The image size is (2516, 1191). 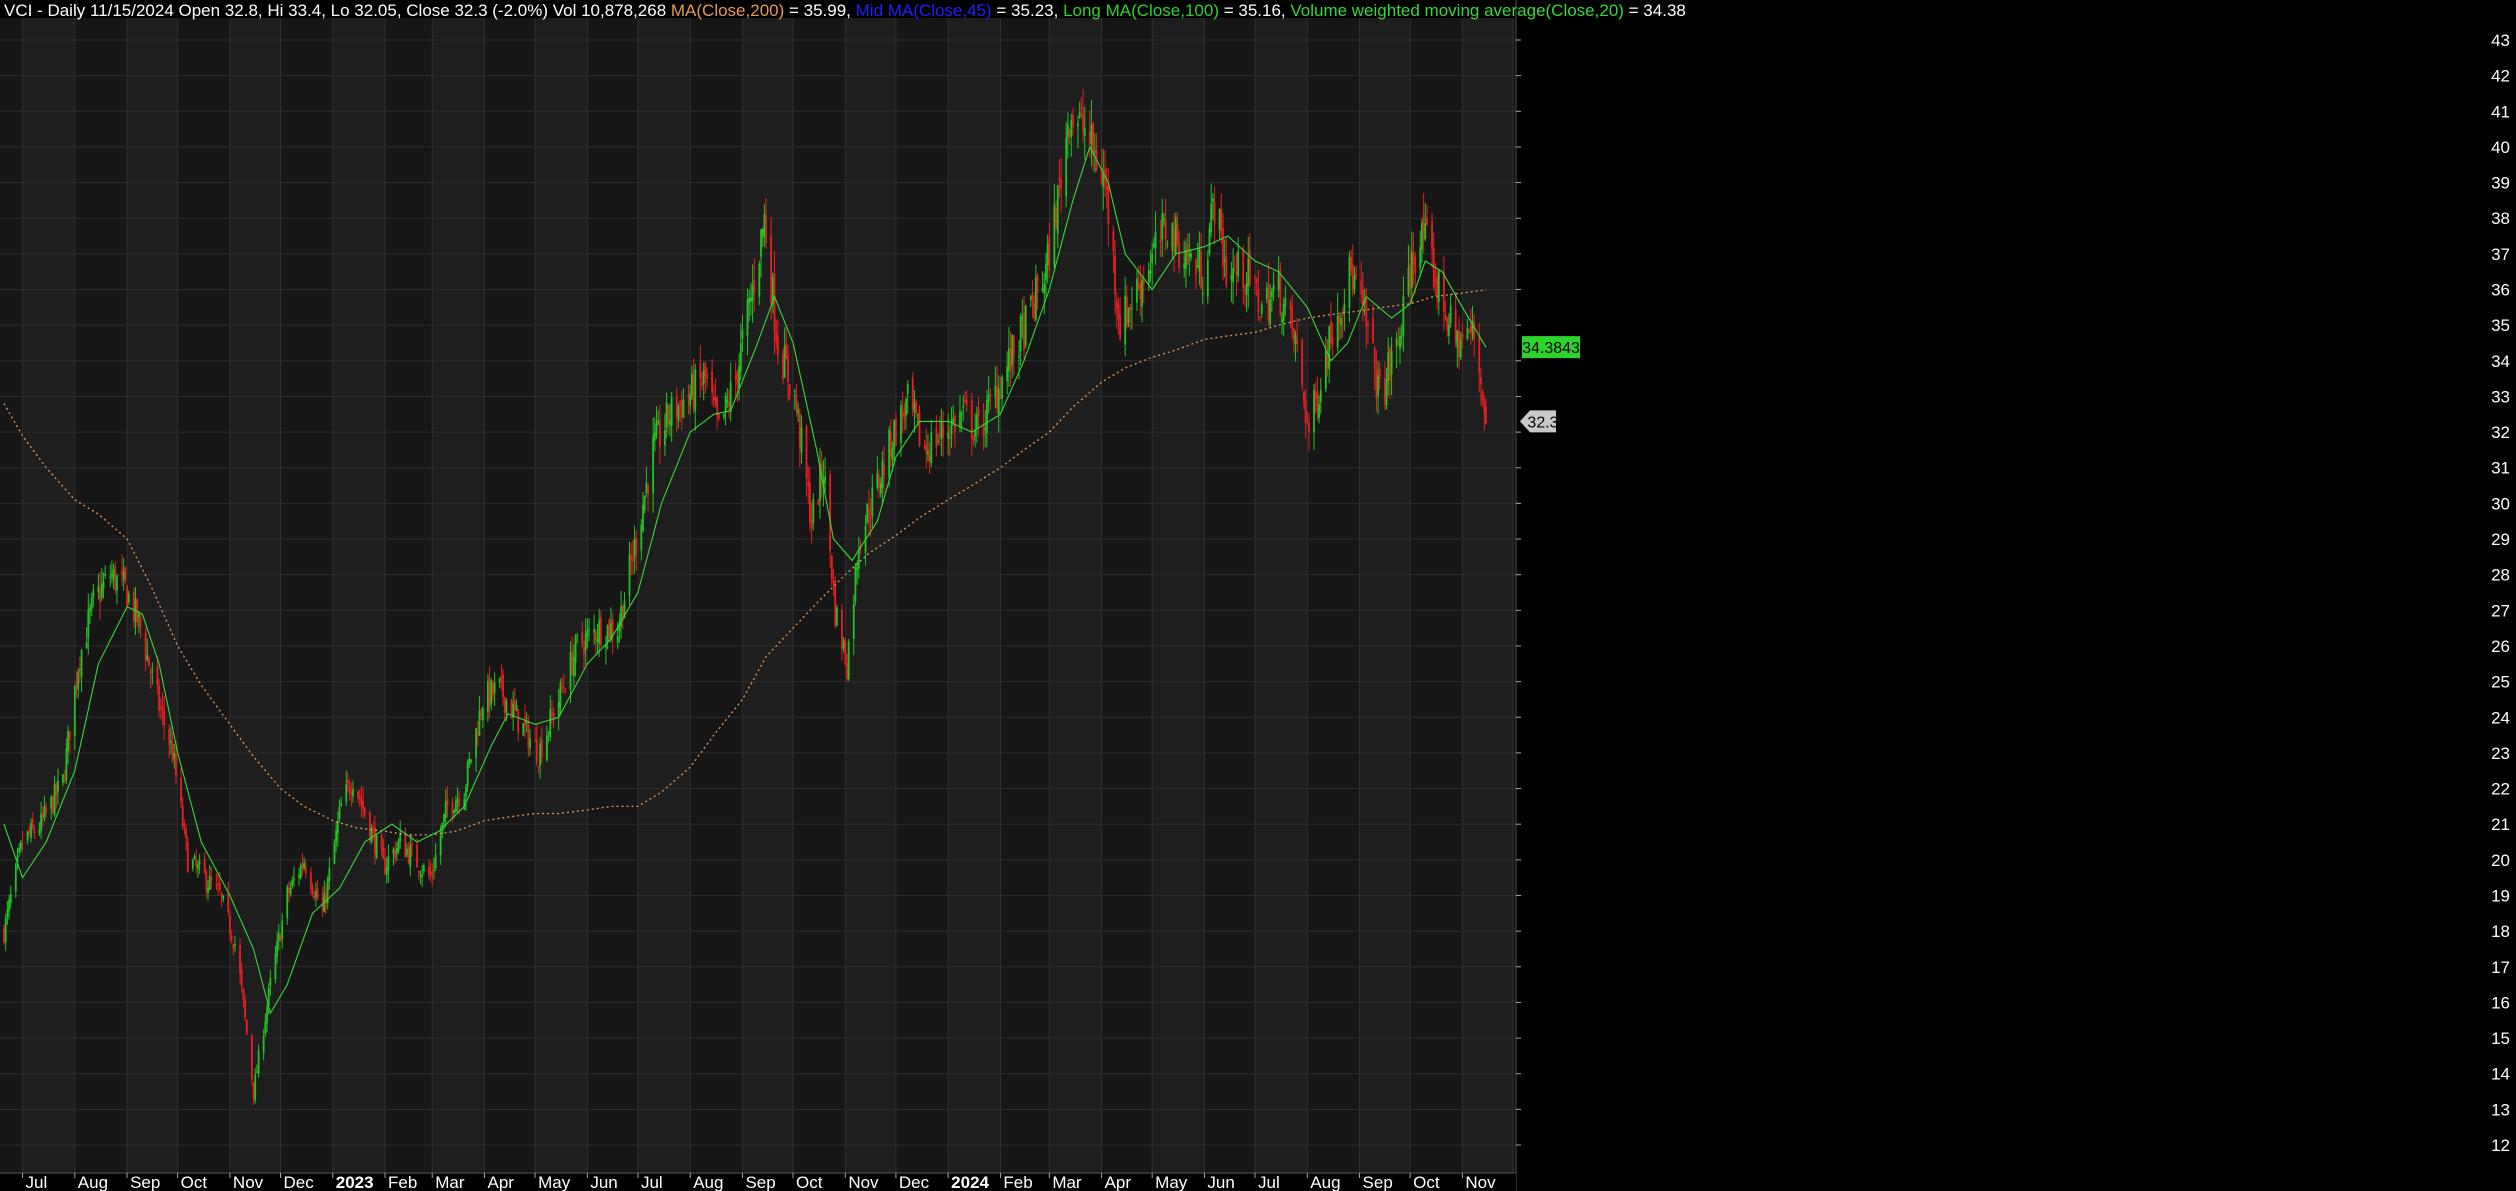 I want to click on legend-long-ma-label: Long MA(Close,100), so click(x=1141, y=10).